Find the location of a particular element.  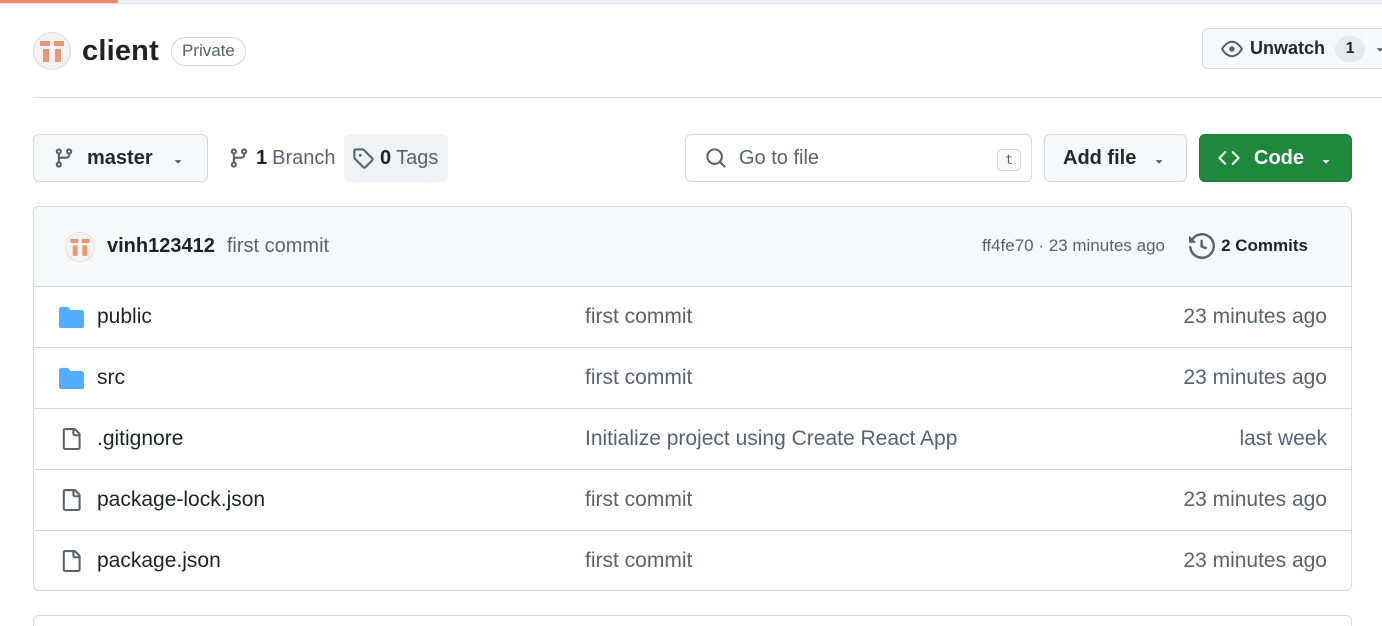

readme-panel is located at coordinates (692, 620).